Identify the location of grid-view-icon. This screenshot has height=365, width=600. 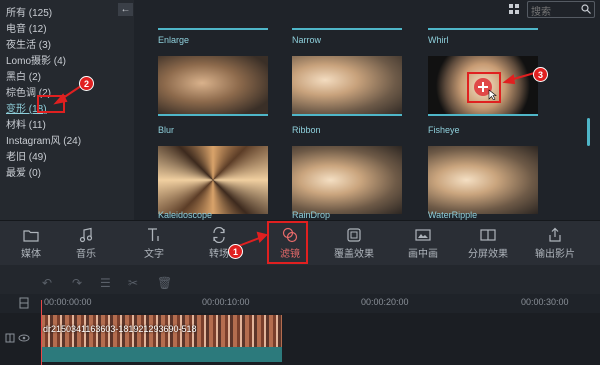
(514, 9).